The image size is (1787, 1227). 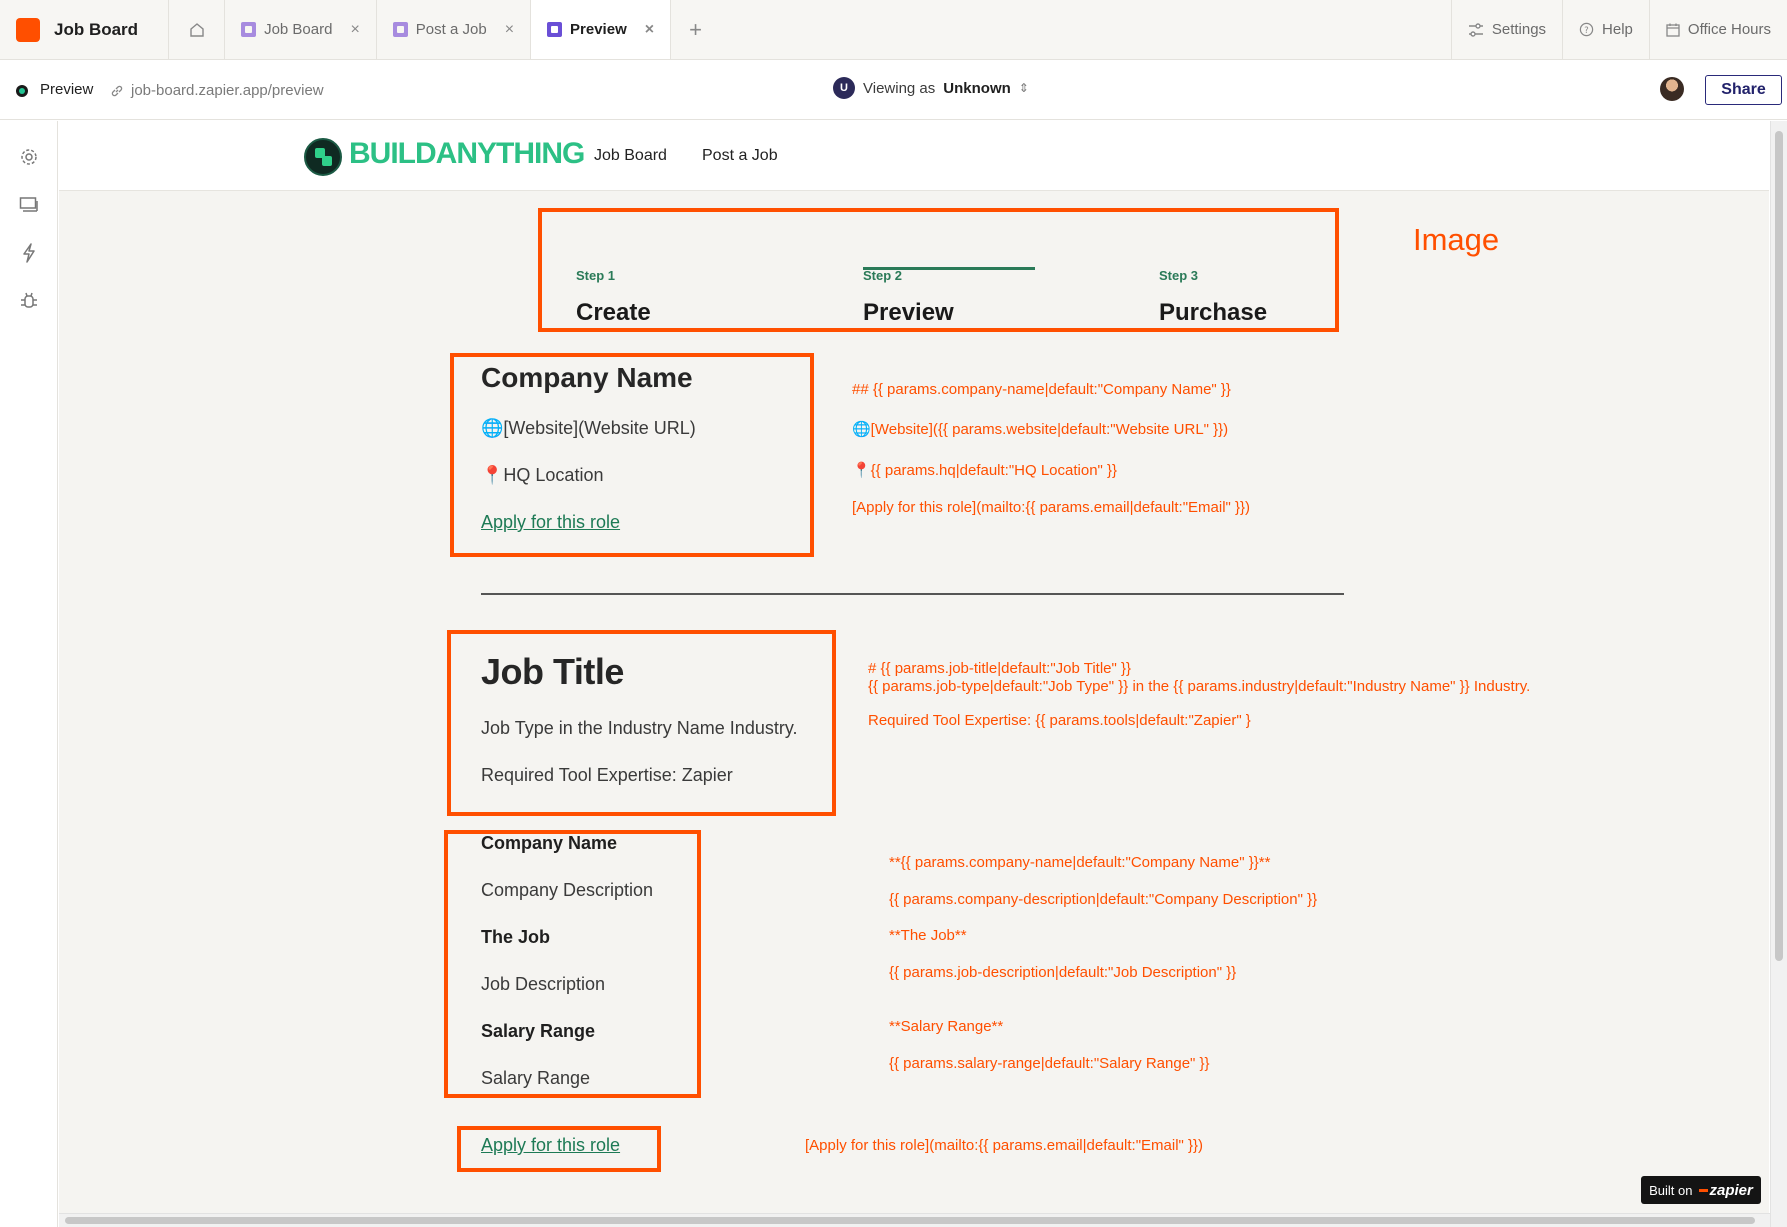 I want to click on tab-job-board: Job Board ×, so click(x=300, y=29).